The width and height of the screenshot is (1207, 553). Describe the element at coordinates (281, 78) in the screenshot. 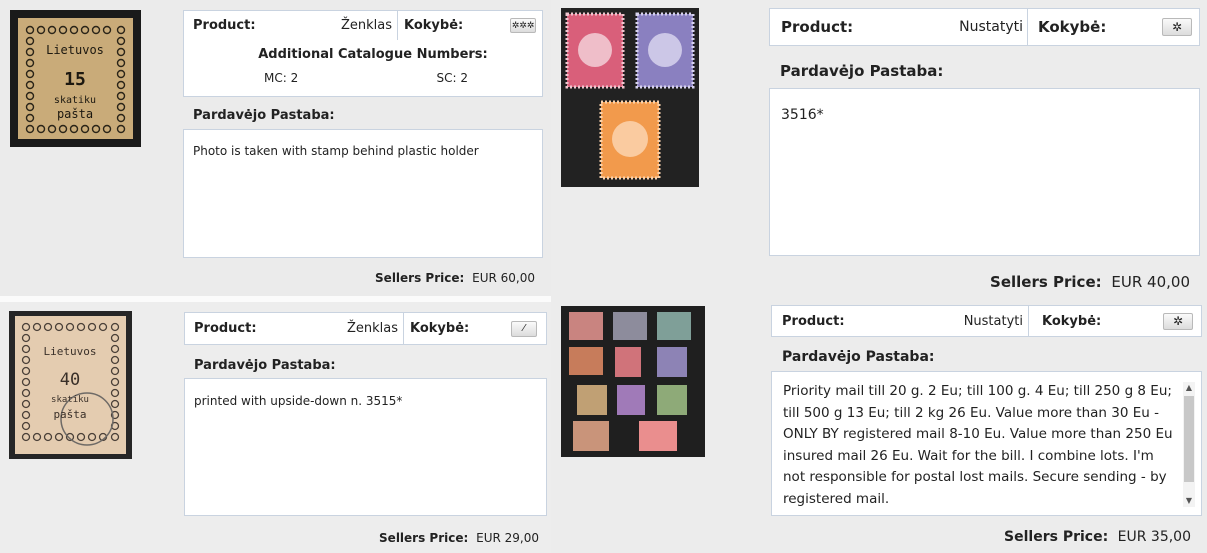

I see `catalogue-mc: MC: 2` at that location.